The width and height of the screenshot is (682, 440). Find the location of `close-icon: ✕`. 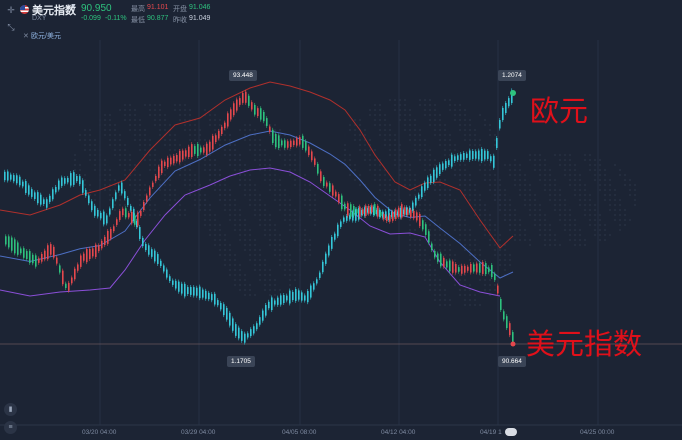

close-icon: ✕ is located at coordinates (26, 36).